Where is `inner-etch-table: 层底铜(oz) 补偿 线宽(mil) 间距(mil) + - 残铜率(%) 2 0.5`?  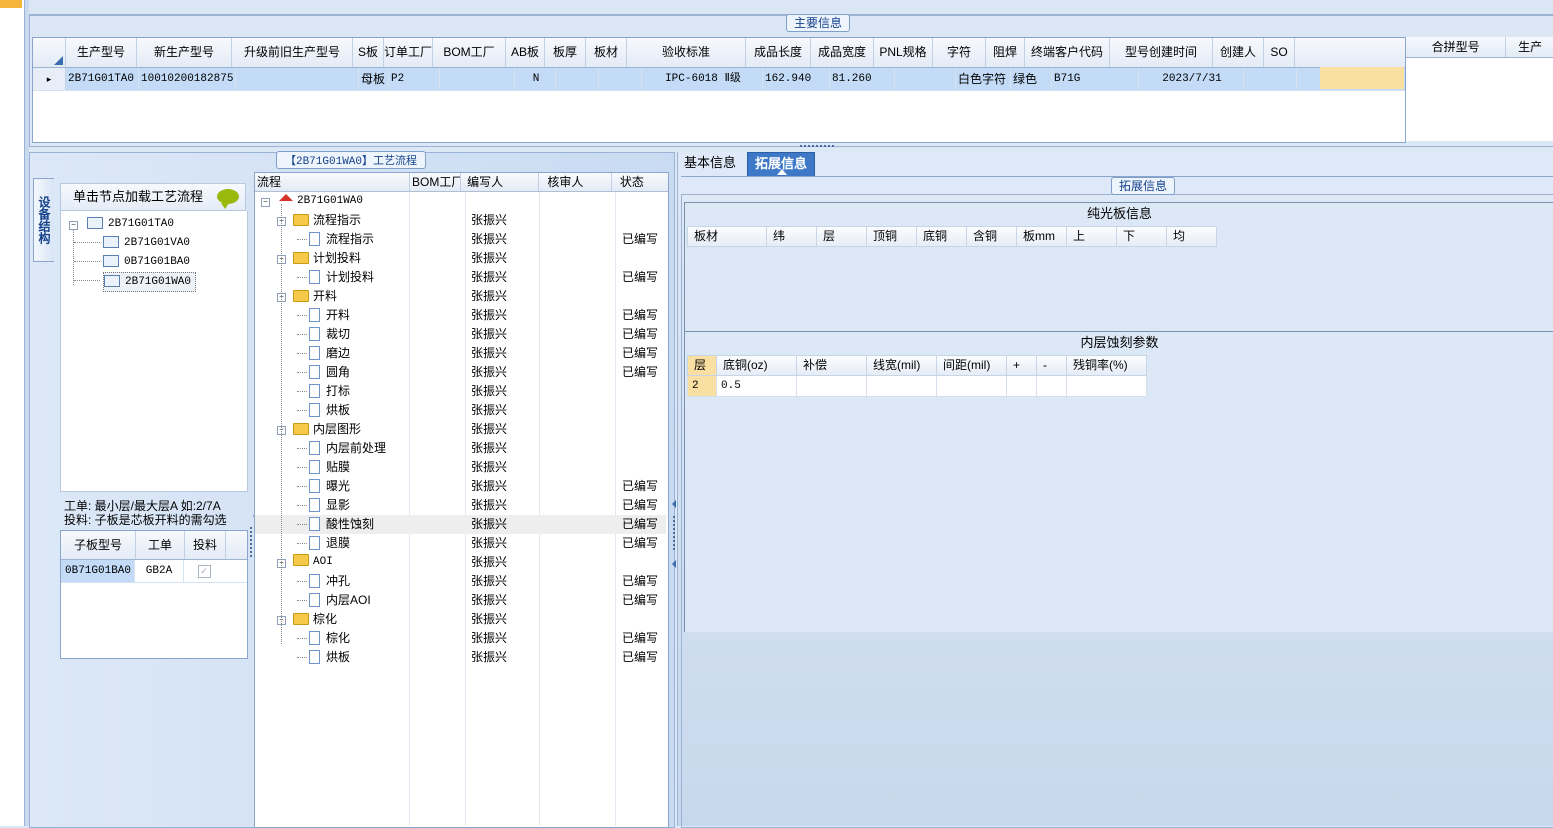
inner-etch-table: 层底铜(oz) 补偿 线宽(mil) 间距(mil) + - 残铜率(%) 2 0.5 is located at coordinates (917, 376).